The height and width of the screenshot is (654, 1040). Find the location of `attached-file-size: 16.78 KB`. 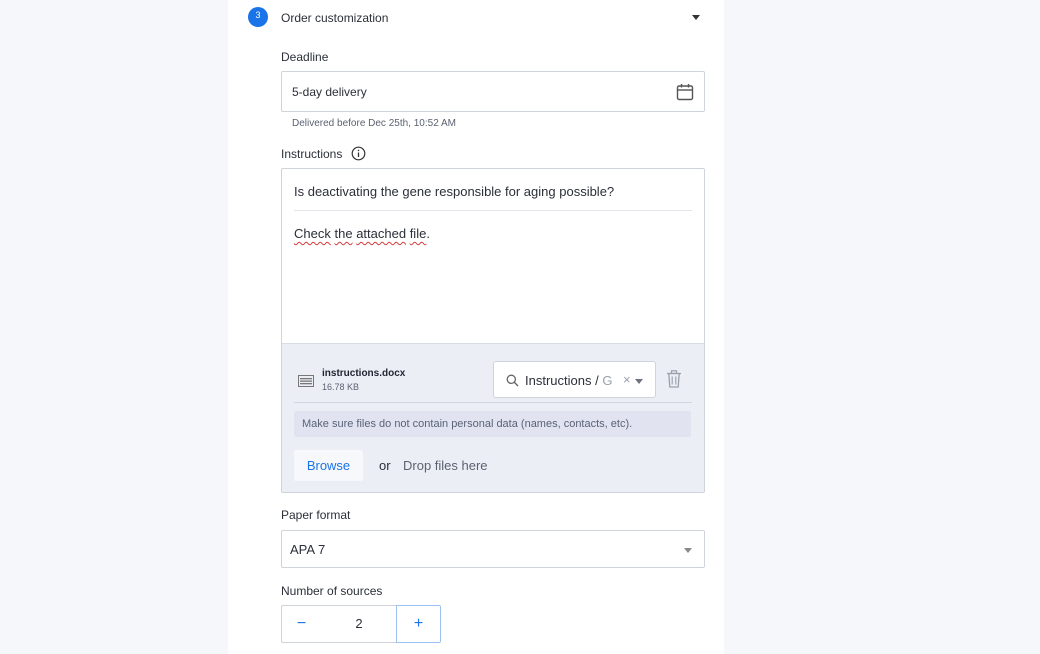

attached-file-size: 16.78 KB is located at coordinates (341, 387).